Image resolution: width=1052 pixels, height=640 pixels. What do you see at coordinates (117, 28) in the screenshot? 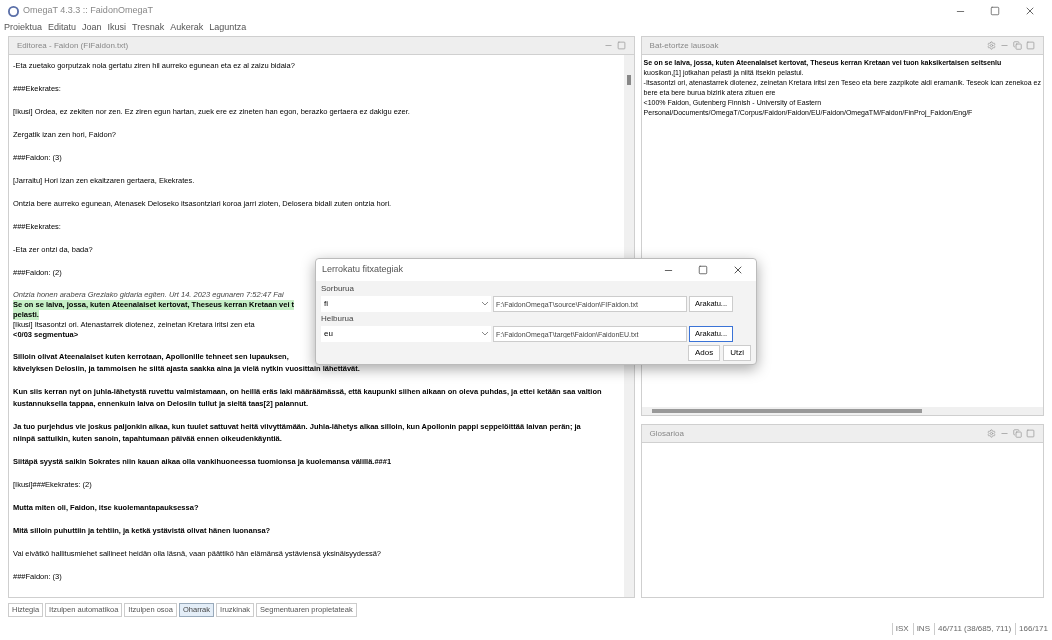
I see `menu-item: Ikusi` at bounding box center [117, 28].